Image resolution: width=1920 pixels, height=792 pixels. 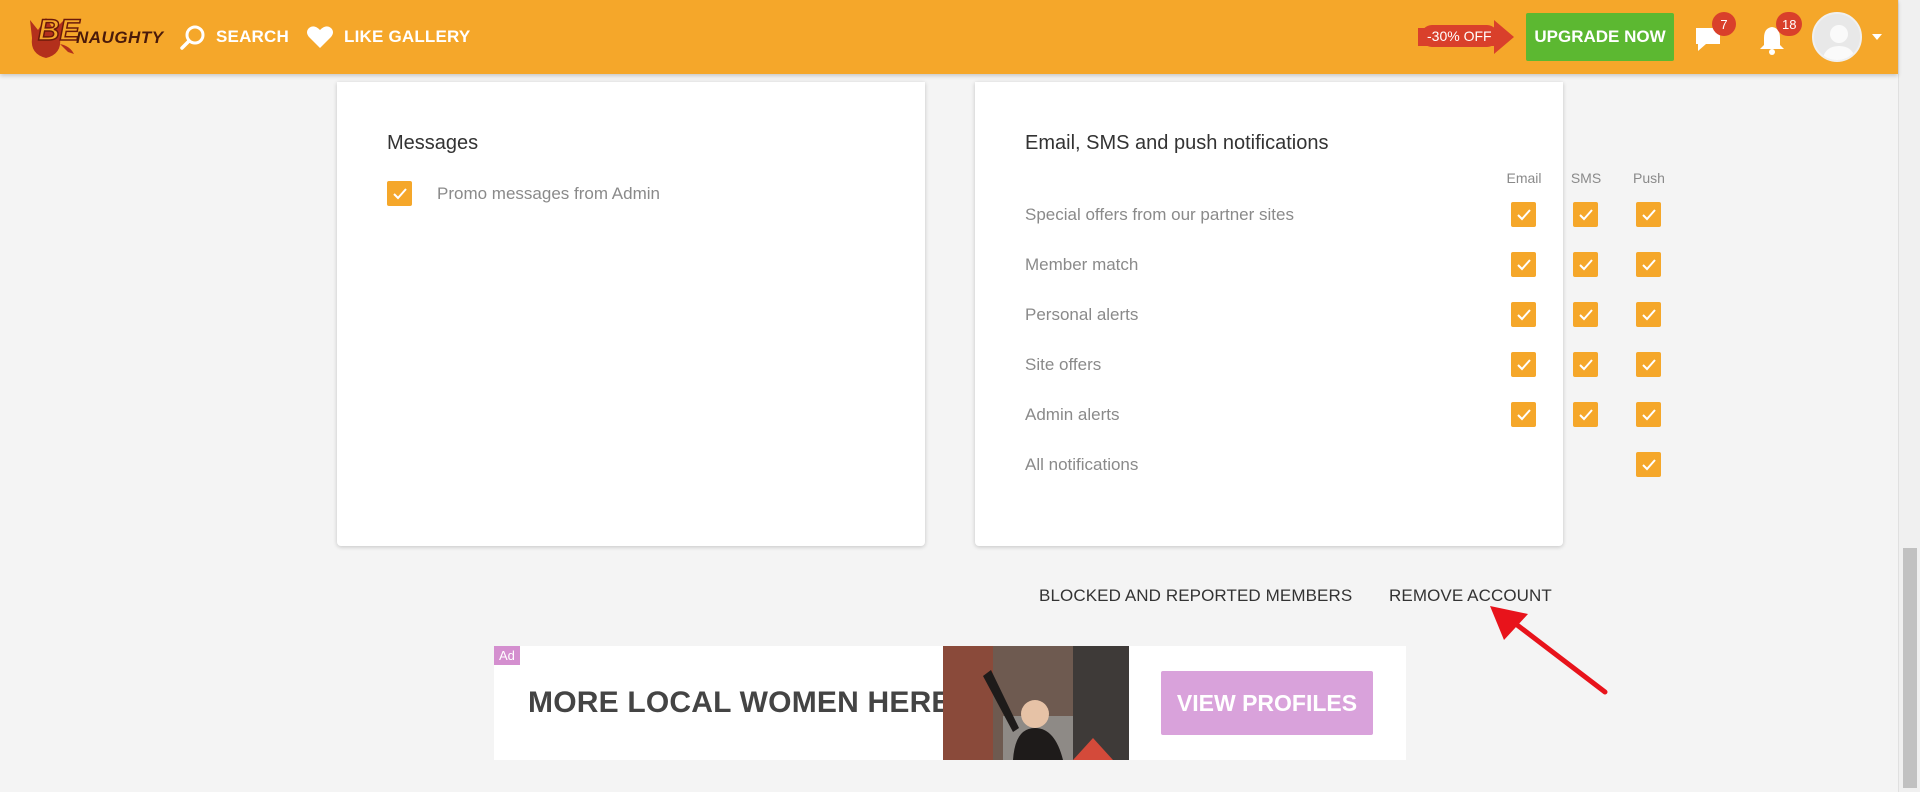 What do you see at coordinates (192, 37) in the screenshot?
I see `search-icon` at bounding box center [192, 37].